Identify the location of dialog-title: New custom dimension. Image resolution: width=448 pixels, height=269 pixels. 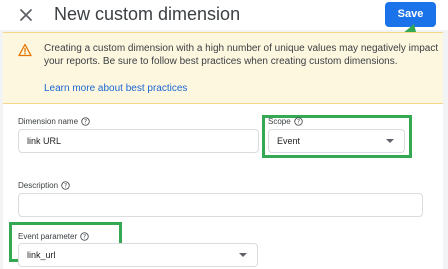
(147, 14).